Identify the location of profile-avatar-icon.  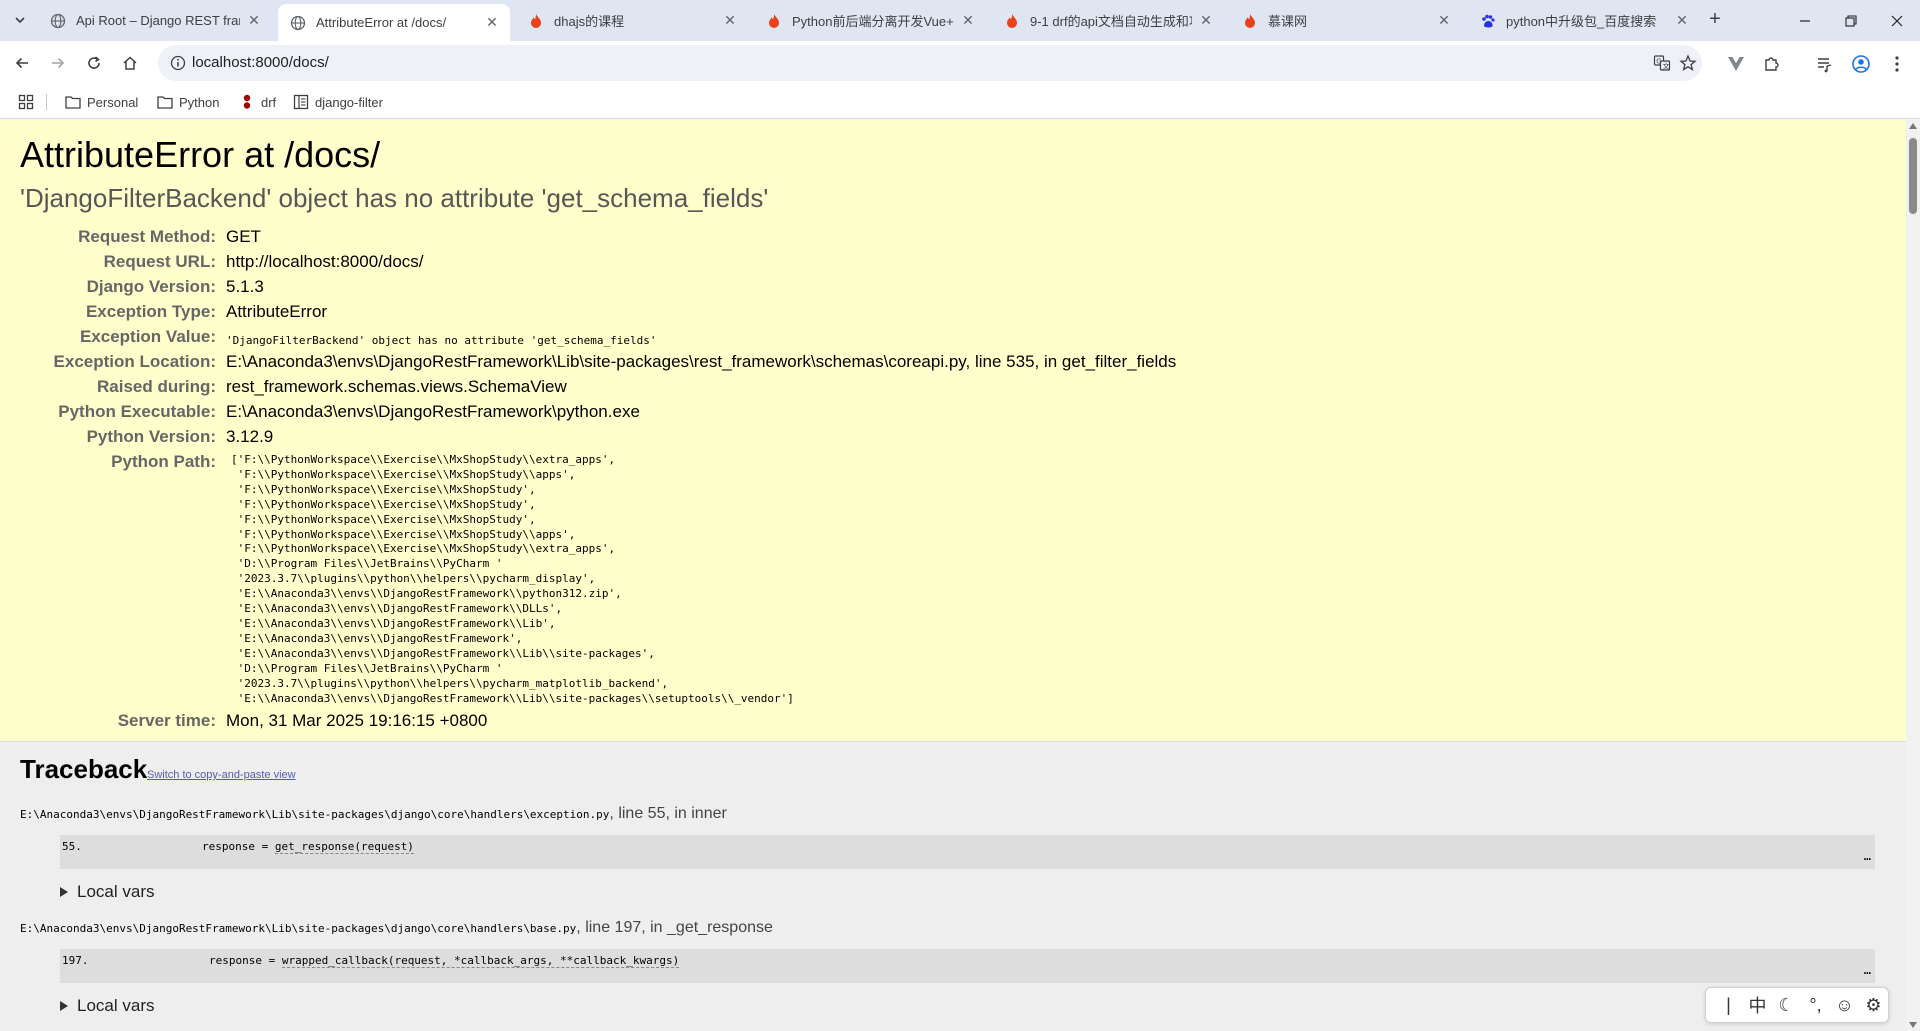
(1861, 64).